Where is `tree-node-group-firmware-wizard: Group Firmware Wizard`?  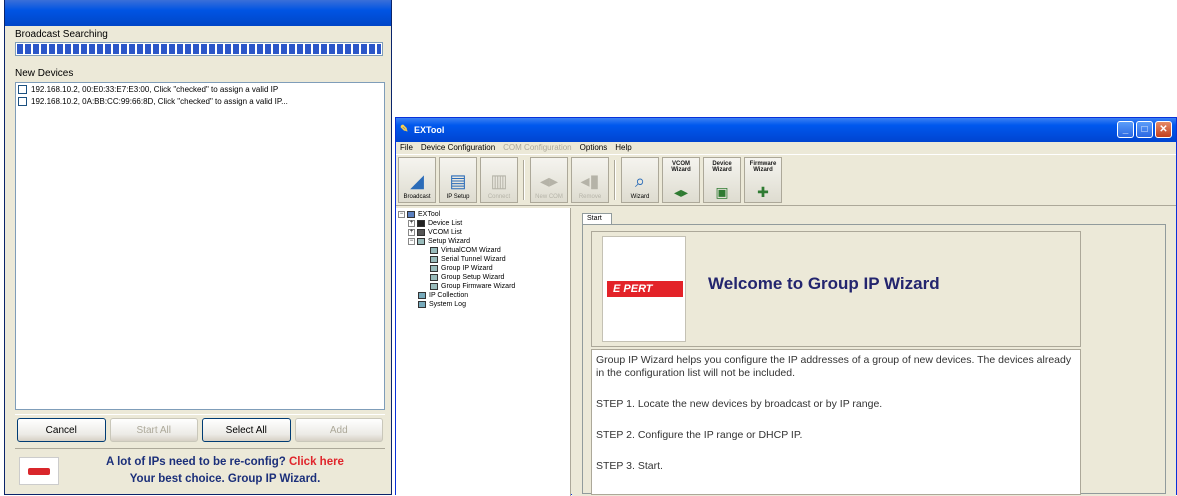
tree-node-group-firmware-wizard: Group Firmware Wizard is located at coordinates (483, 286).